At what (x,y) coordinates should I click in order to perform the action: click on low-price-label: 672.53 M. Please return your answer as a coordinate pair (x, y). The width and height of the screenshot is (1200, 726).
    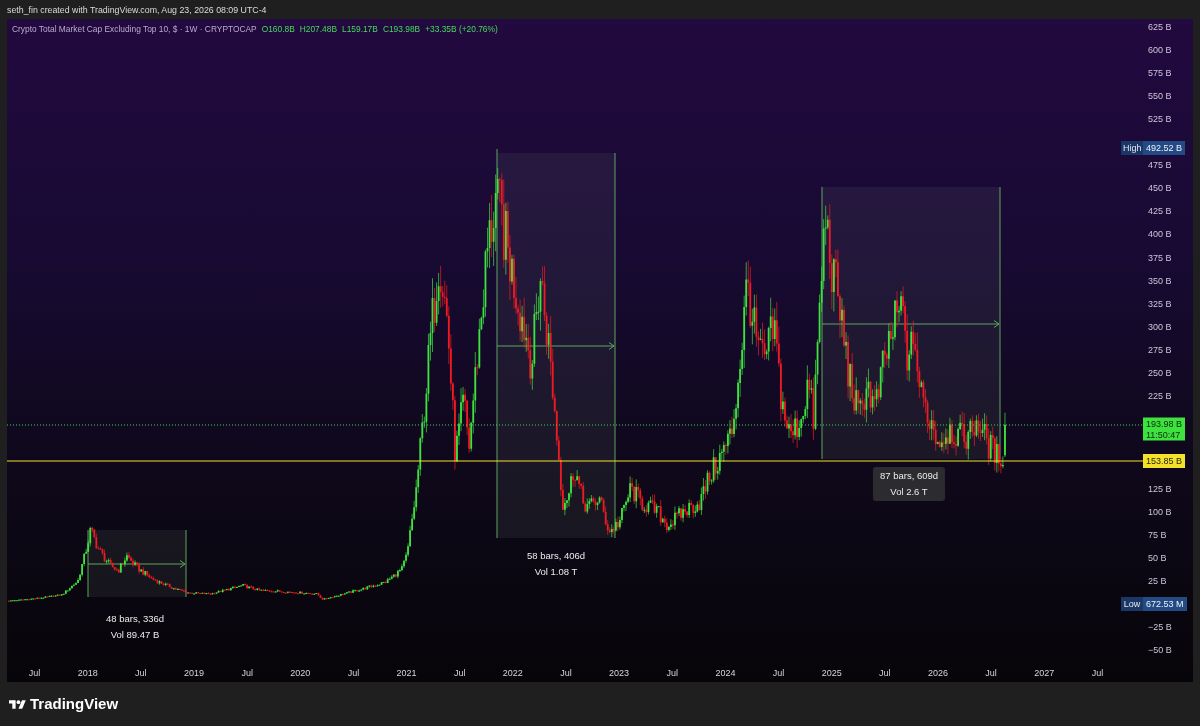
    Looking at the image, I should click on (1165, 604).